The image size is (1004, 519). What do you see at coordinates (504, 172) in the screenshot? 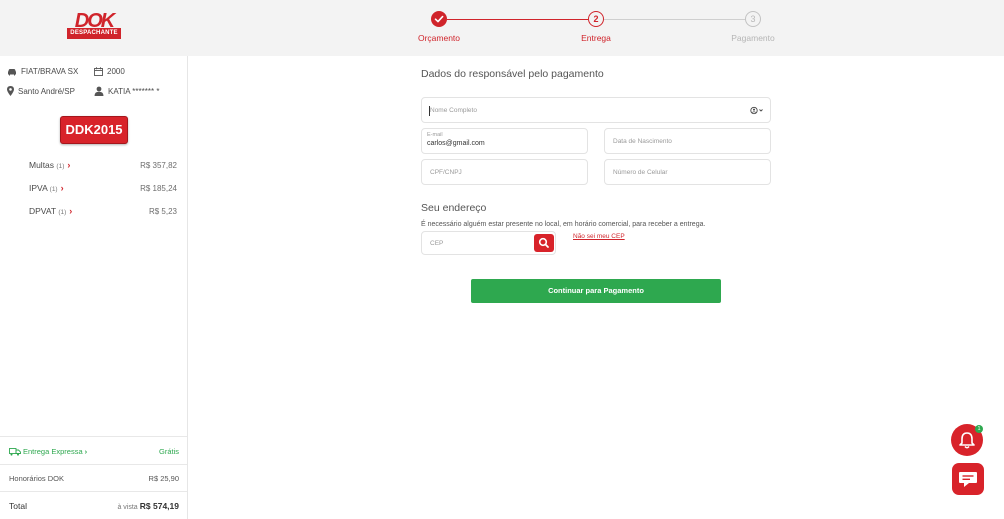
I see `cpf-cnpj-input: CPF/CNPJ` at bounding box center [504, 172].